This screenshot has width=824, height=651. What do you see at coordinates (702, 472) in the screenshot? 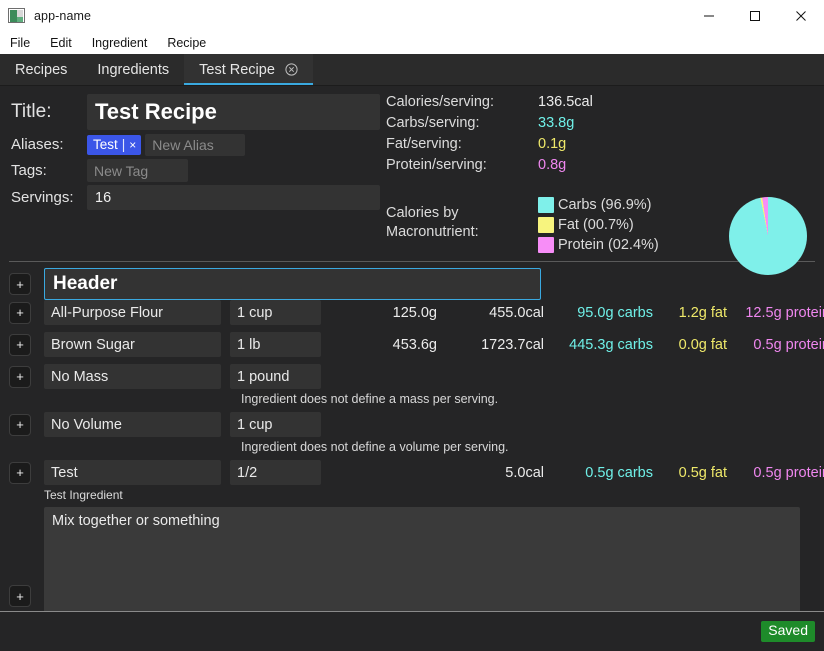
I see `ingredient-fat-value: 0.5g fat` at bounding box center [702, 472].